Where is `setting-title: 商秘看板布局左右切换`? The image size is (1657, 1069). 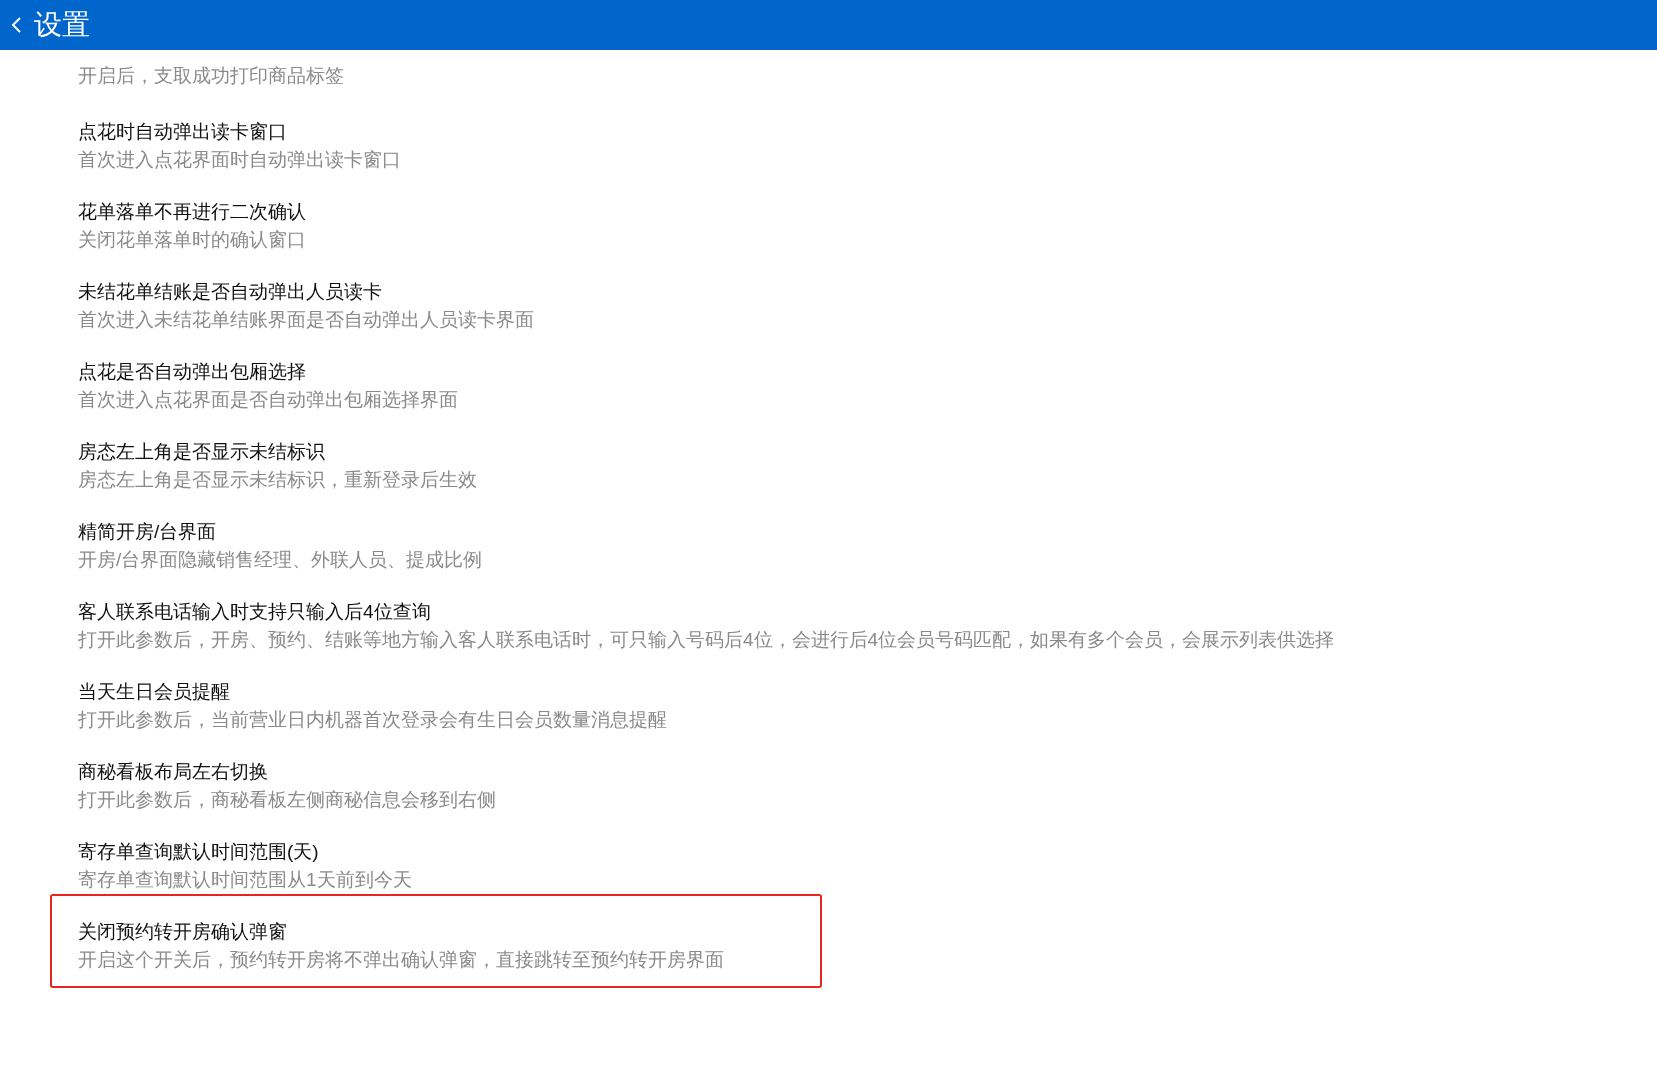
setting-title: 商秘看板布局左右切换 is located at coordinates (173, 772).